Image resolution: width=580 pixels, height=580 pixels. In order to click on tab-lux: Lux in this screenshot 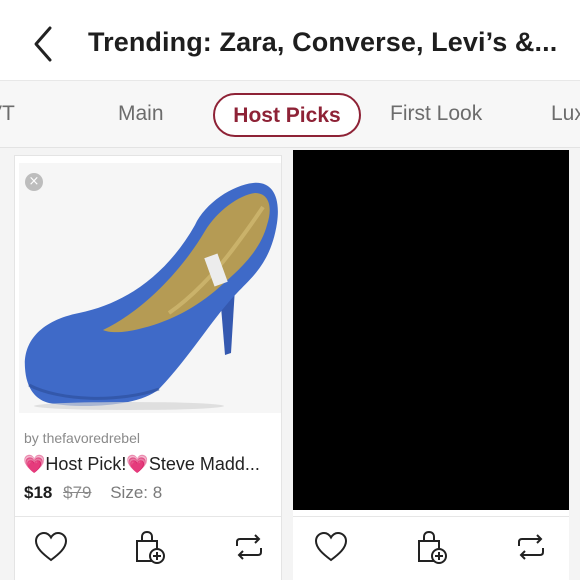, I will do `click(565, 115)`.